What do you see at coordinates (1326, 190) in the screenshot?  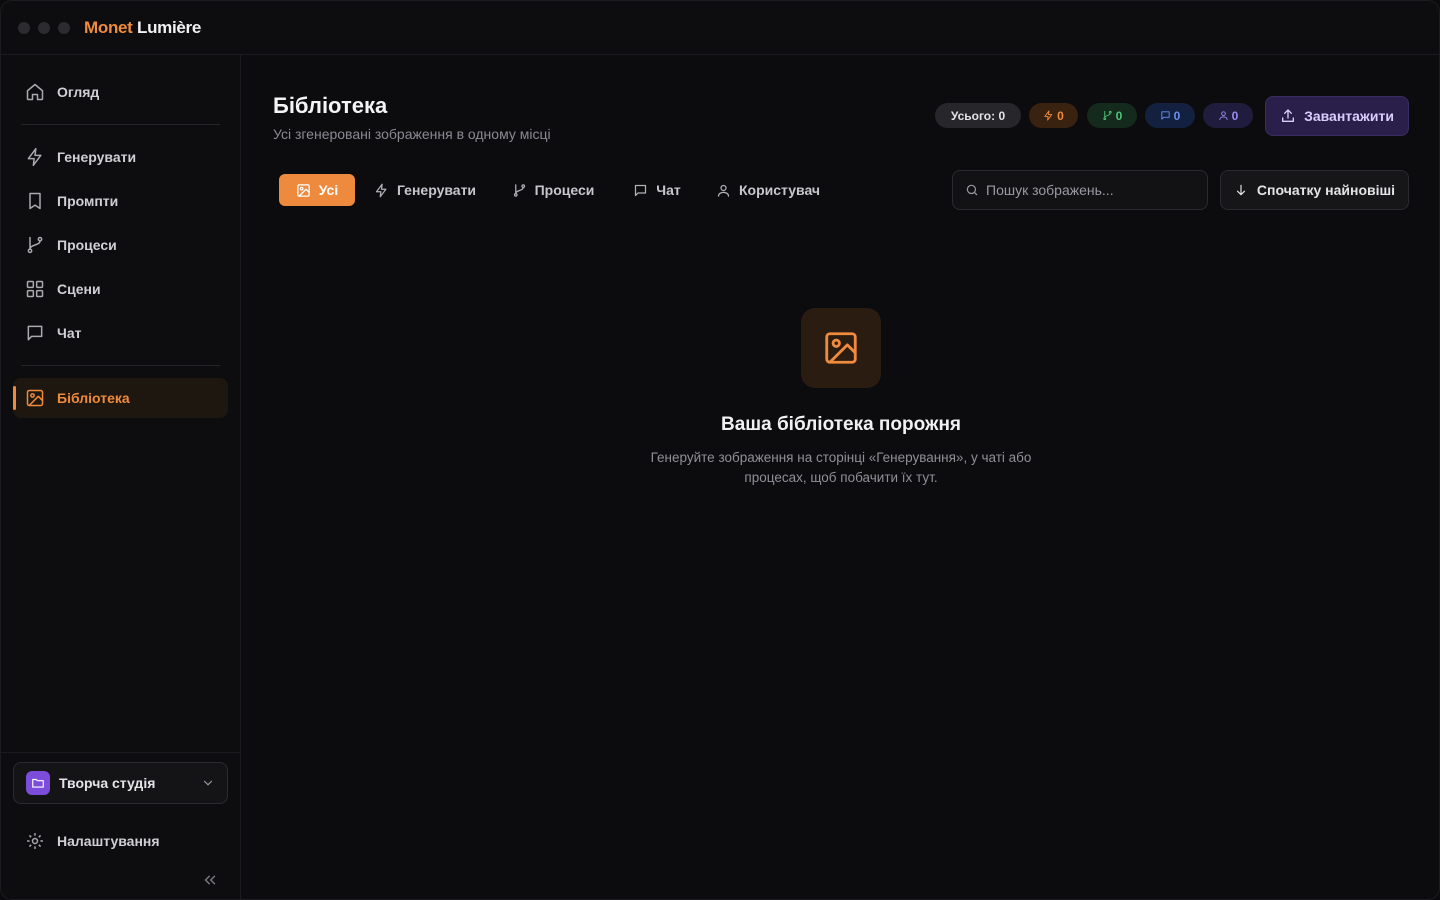 I see `sort-button-label: Спочатку найновіші` at bounding box center [1326, 190].